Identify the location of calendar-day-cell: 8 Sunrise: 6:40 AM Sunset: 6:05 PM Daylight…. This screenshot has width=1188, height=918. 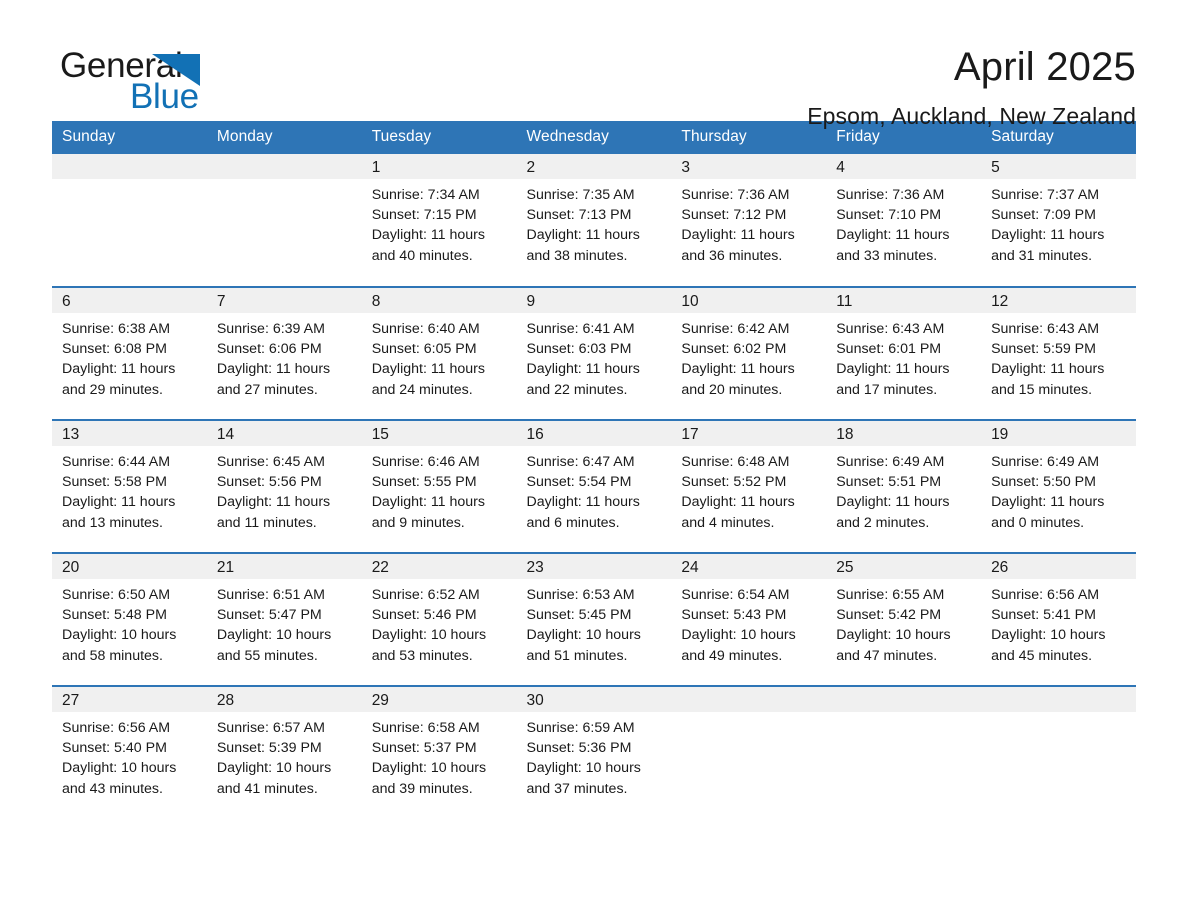
(439, 353).